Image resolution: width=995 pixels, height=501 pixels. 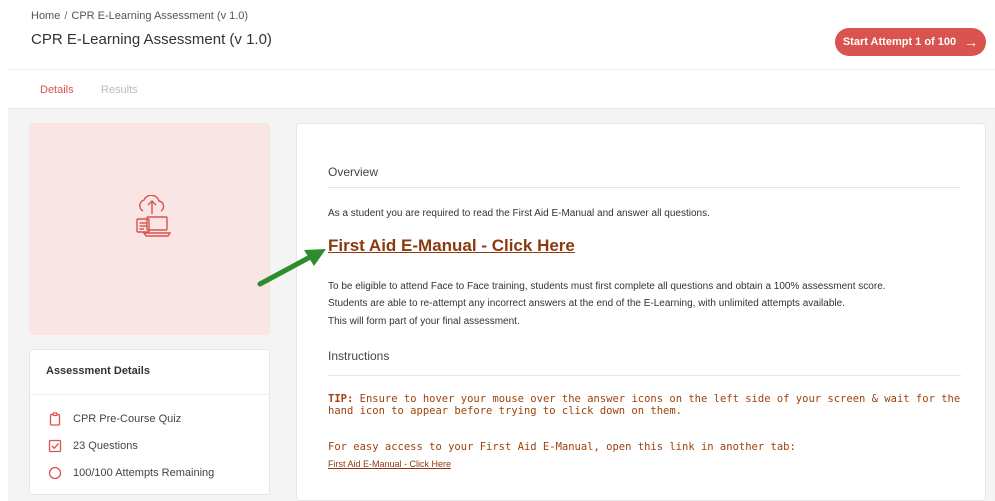 What do you see at coordinates (389, 464) in the screenshot?
I see `manual-link-small: First Aid E-Manual - Click Here` at bounding box center [389, 464].